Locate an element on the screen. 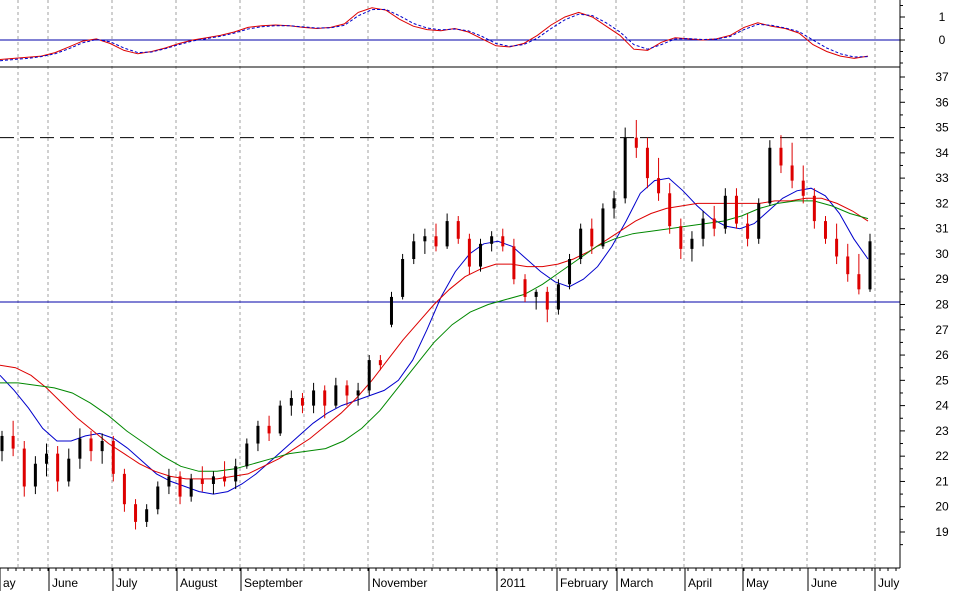 The height and width of the screenshot is (591, 956). y-tick-label: 36 is located at coordinates (942, 102).